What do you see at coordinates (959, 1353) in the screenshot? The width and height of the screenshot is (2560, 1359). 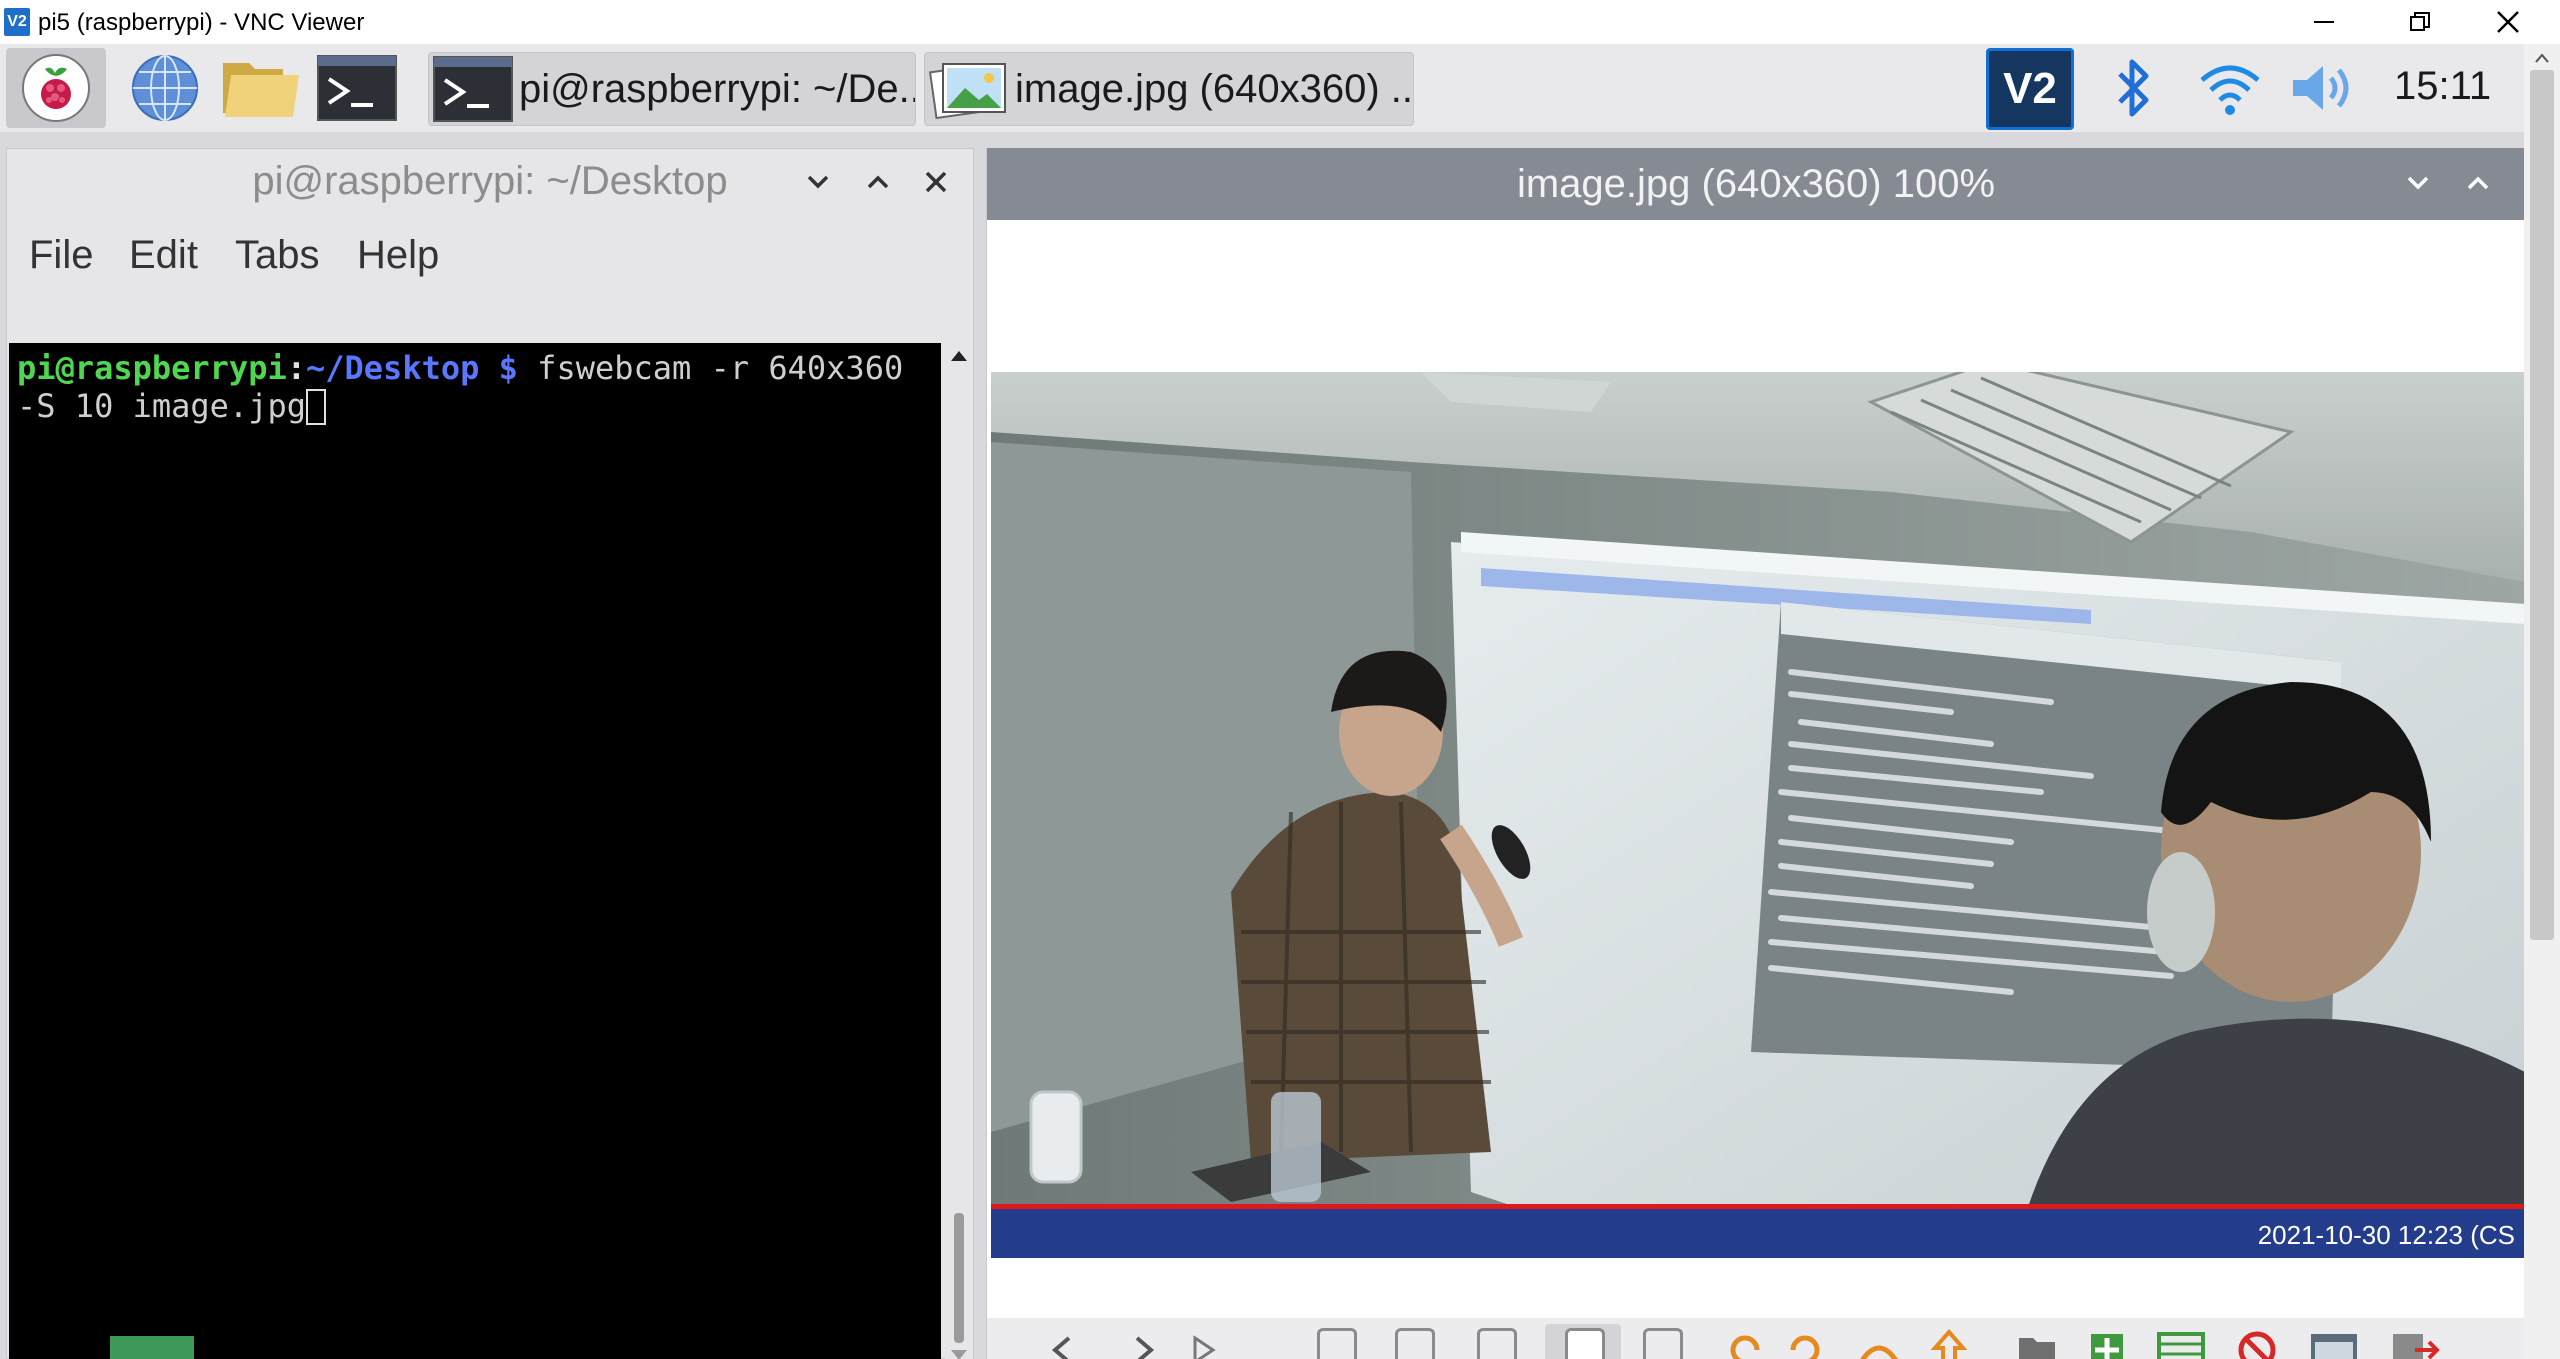 I see `scroll-down-arrow-icon` at bounding box center [959, 1353].